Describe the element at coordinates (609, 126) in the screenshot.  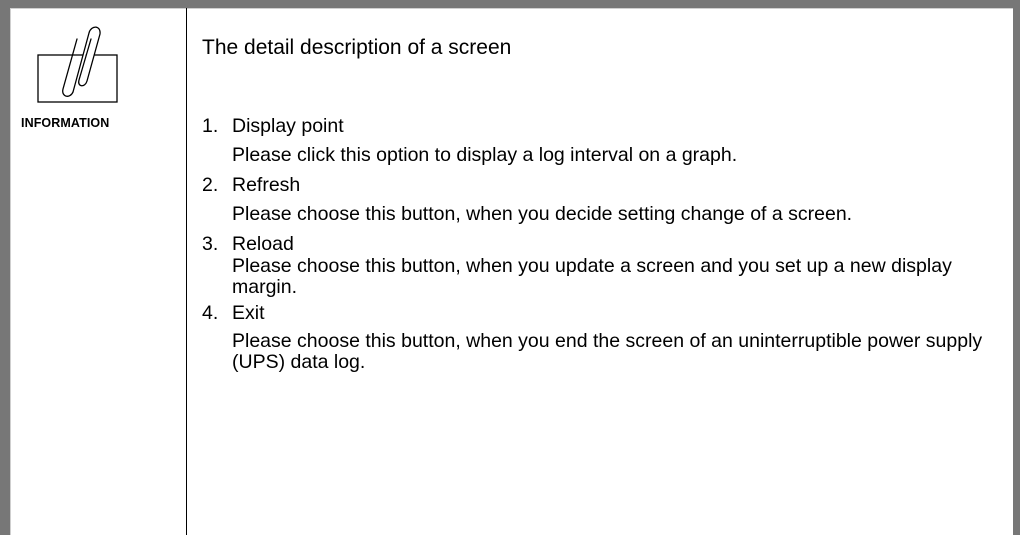
I see `list-item-title: 1. Display point` at that location.